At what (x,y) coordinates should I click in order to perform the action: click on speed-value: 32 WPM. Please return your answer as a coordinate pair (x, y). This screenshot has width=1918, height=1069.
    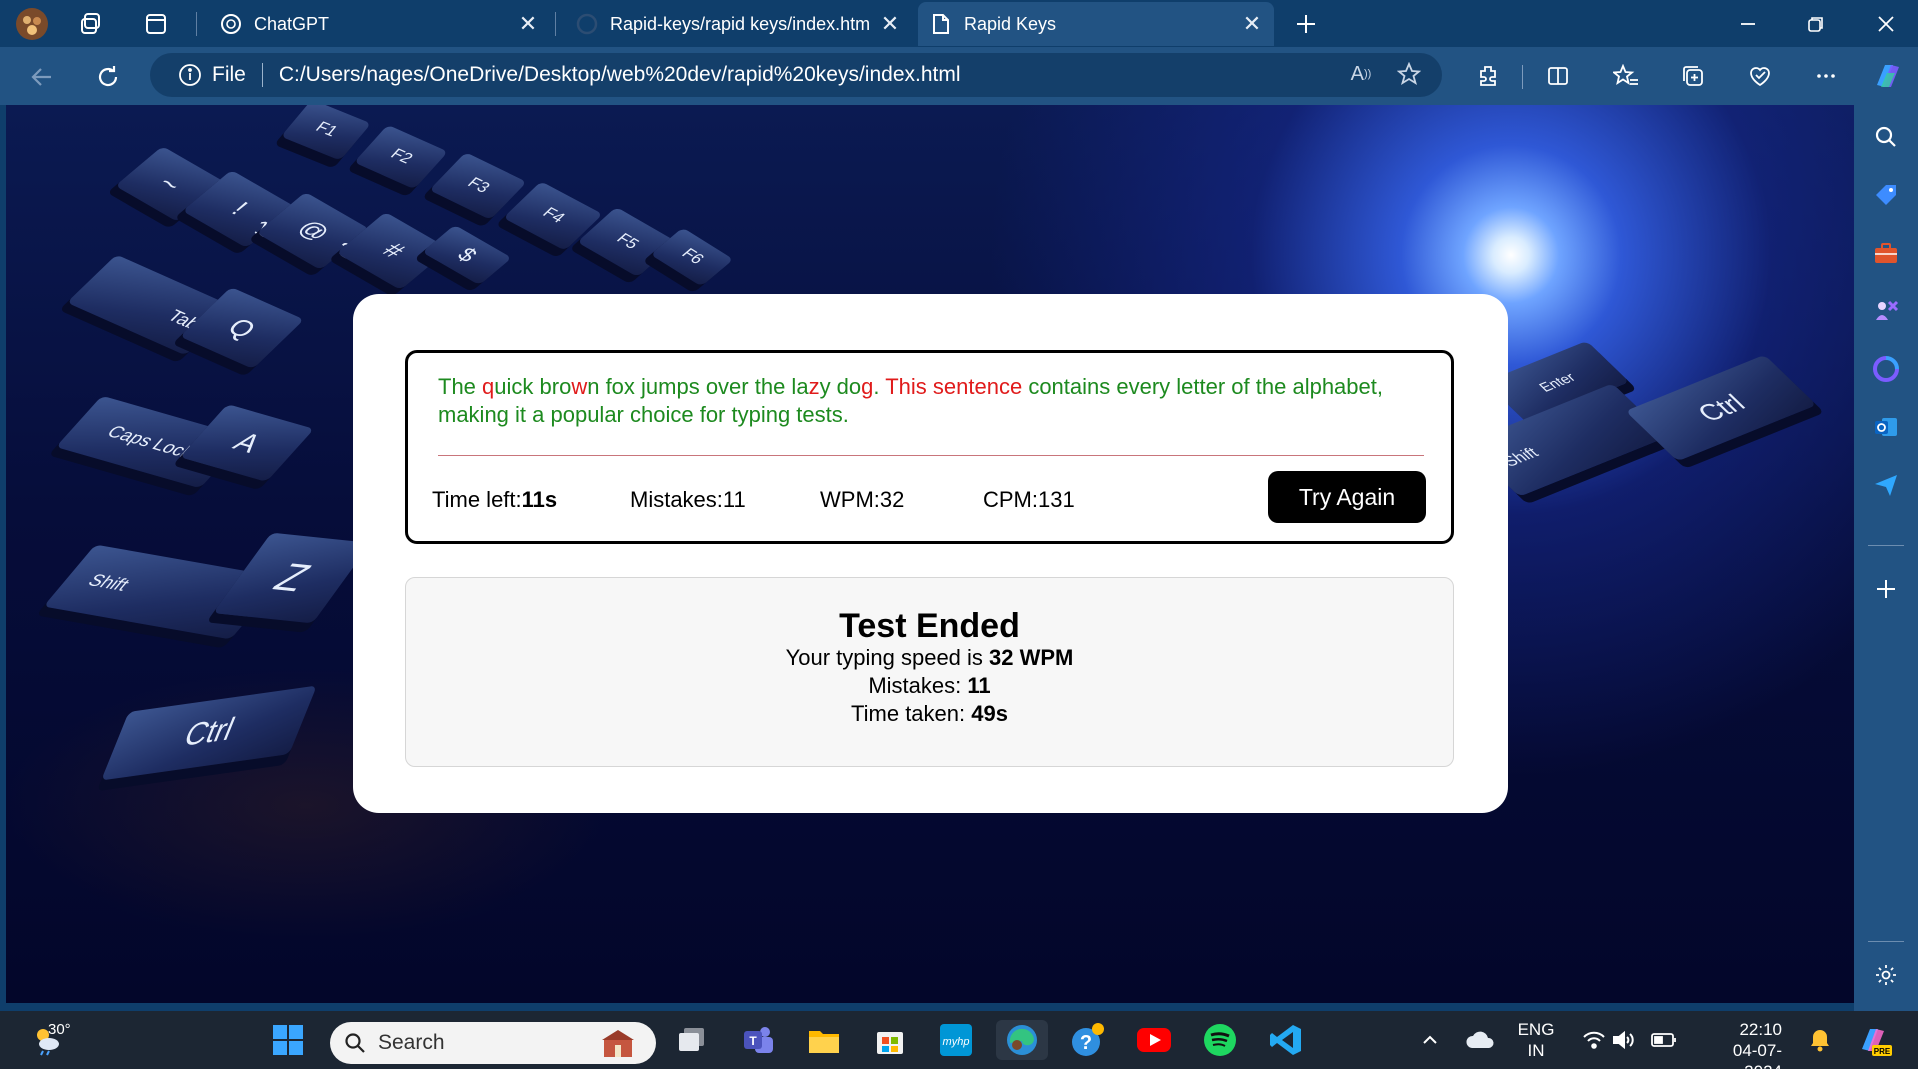
    Looking at the image, I should click on (1031, 657).